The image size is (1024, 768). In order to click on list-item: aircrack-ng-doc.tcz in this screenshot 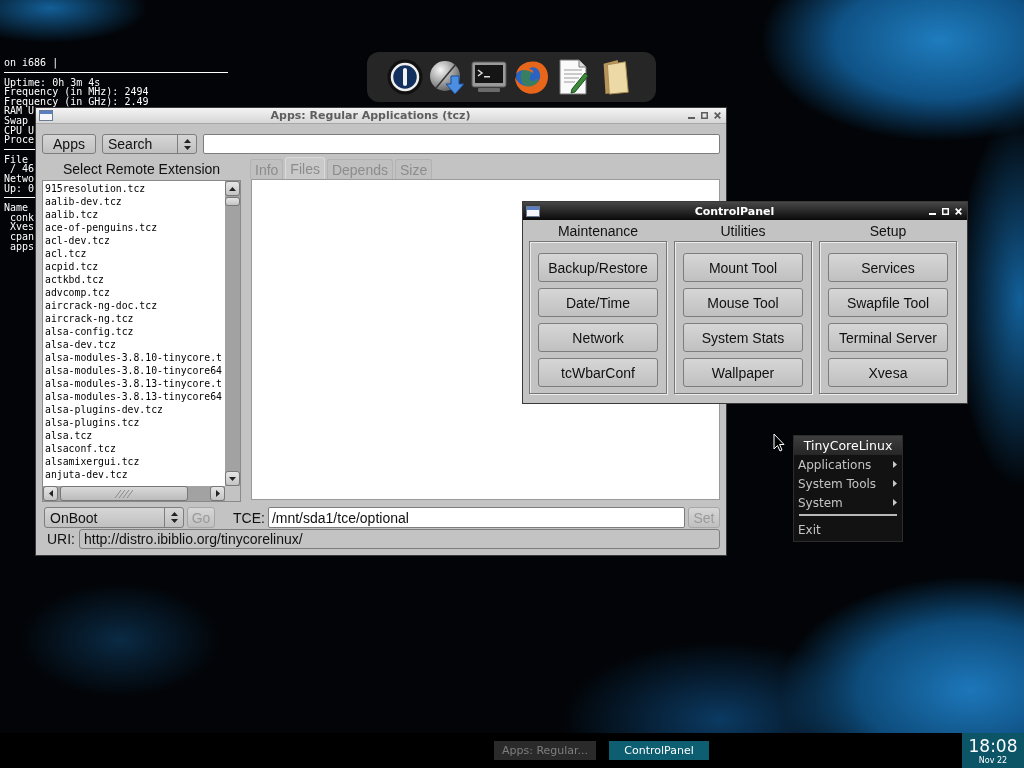, I will do `click(134, 305)`.